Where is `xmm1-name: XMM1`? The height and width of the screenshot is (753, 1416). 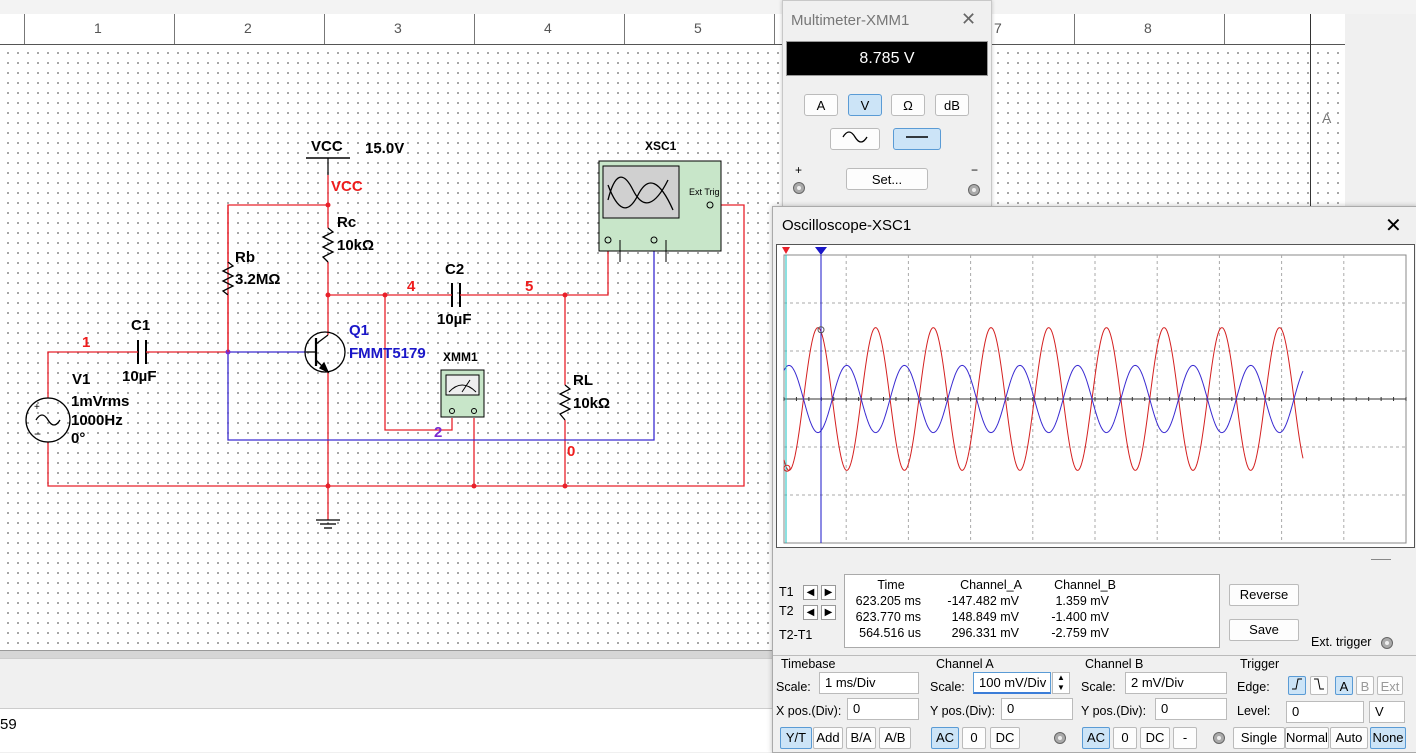 xmm1-name: XMM1 is located at coordinates (460, 357).